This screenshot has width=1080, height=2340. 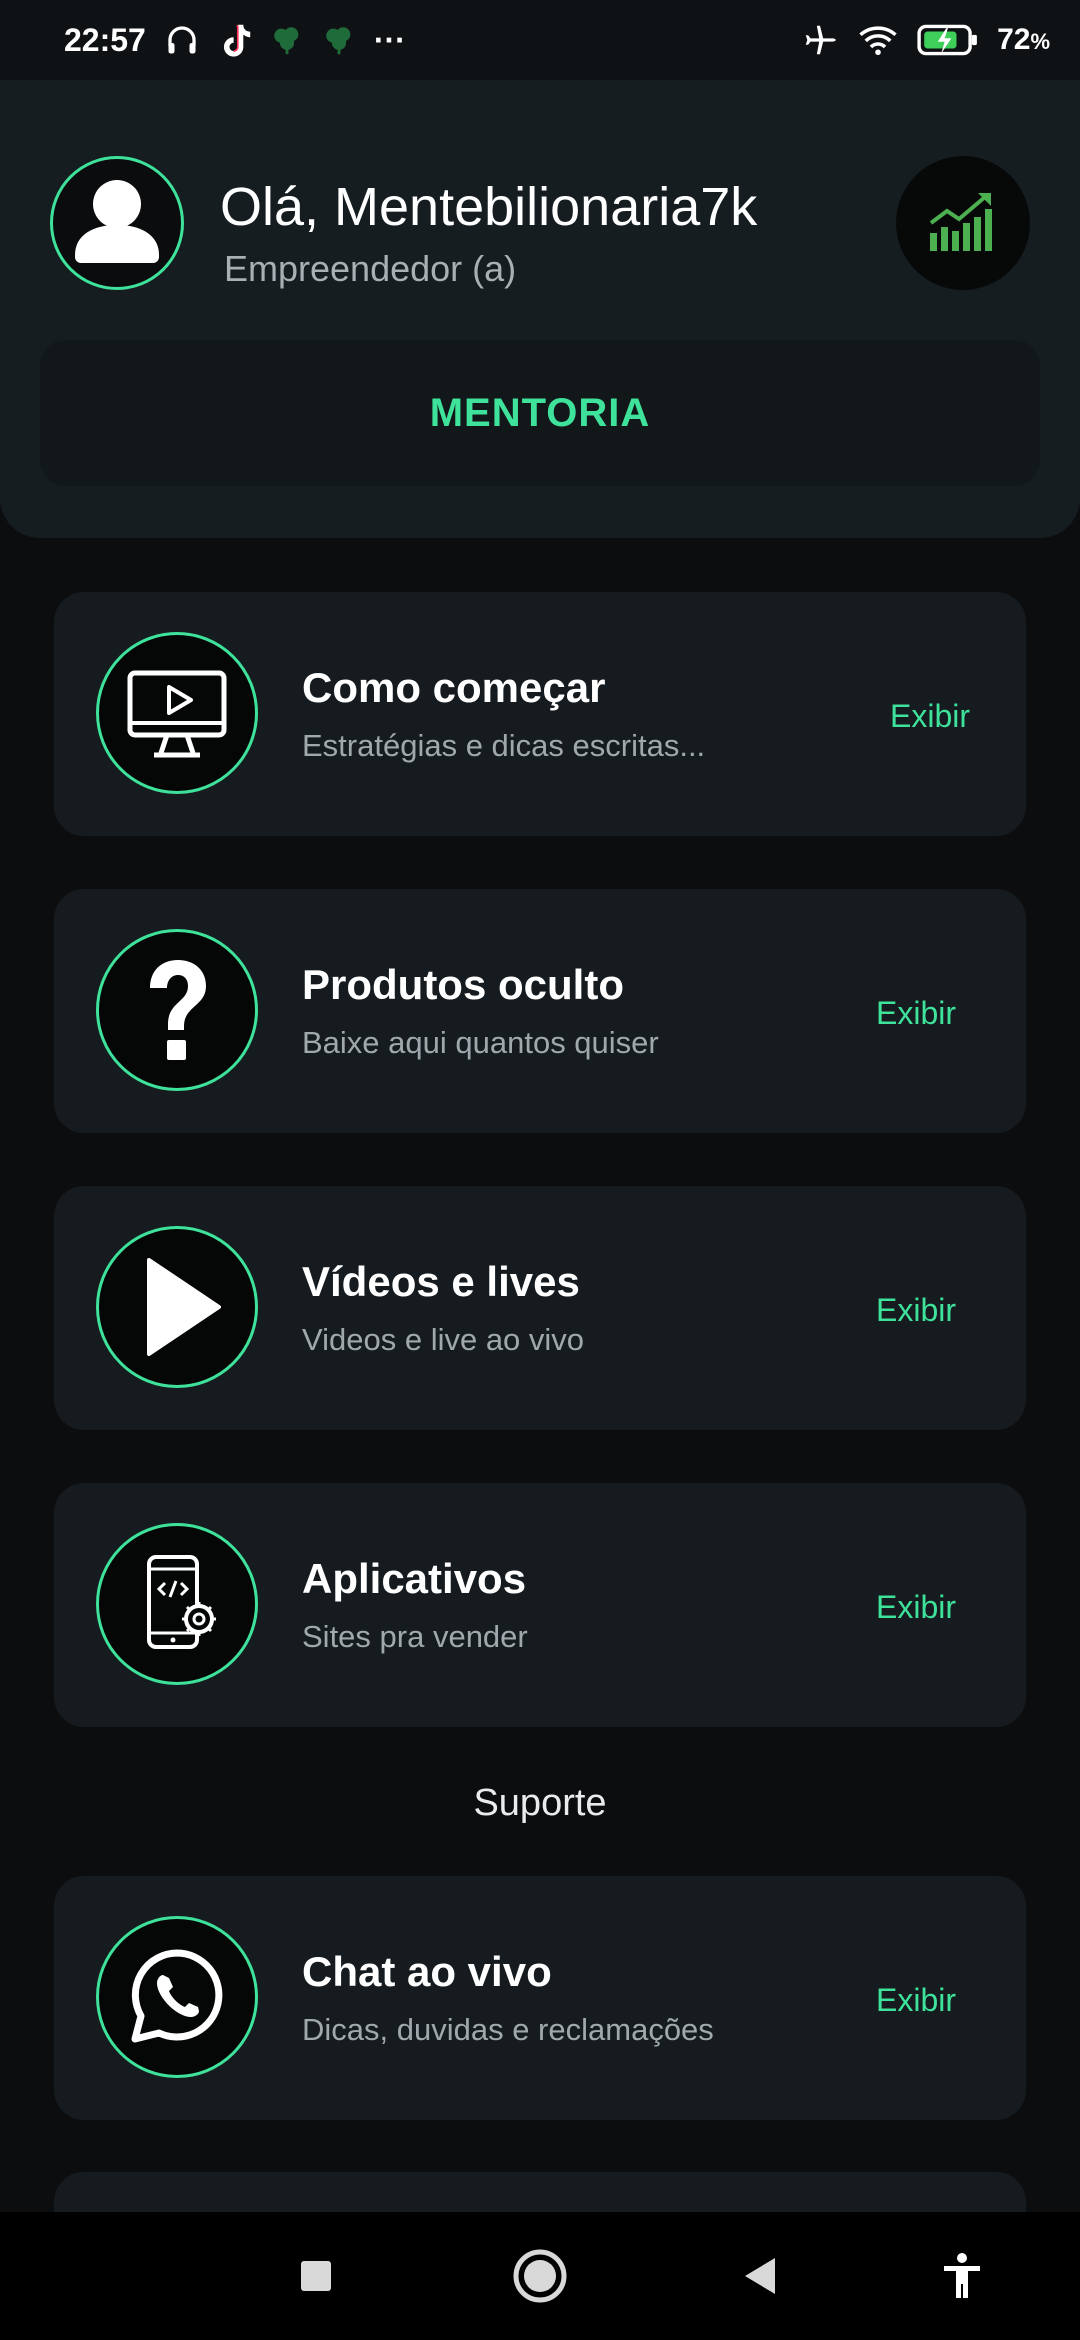 I want to click on recents-icon, so click(x=316, y=2276).